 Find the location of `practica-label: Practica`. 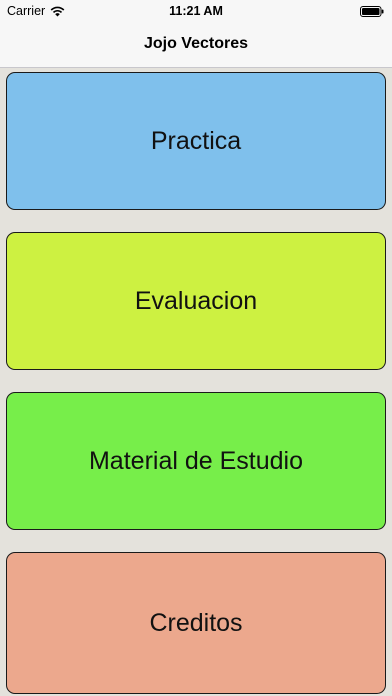

practica-label: Practica is located at coordinates (196, 140).